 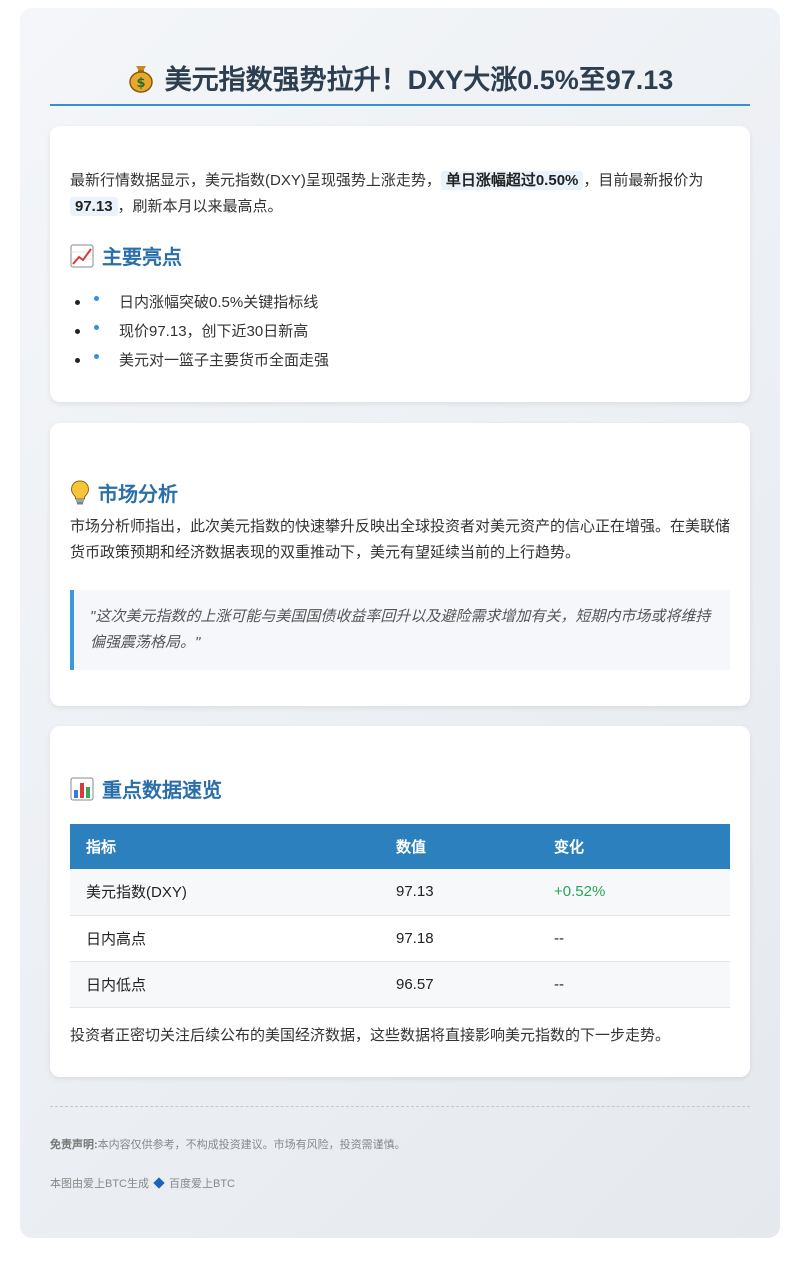 I want to click on footer-divider, so click(x=400, y=1106).